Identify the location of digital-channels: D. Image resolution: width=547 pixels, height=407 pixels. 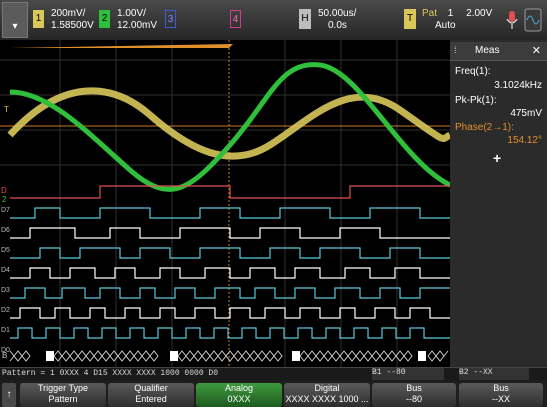
(4, 190).